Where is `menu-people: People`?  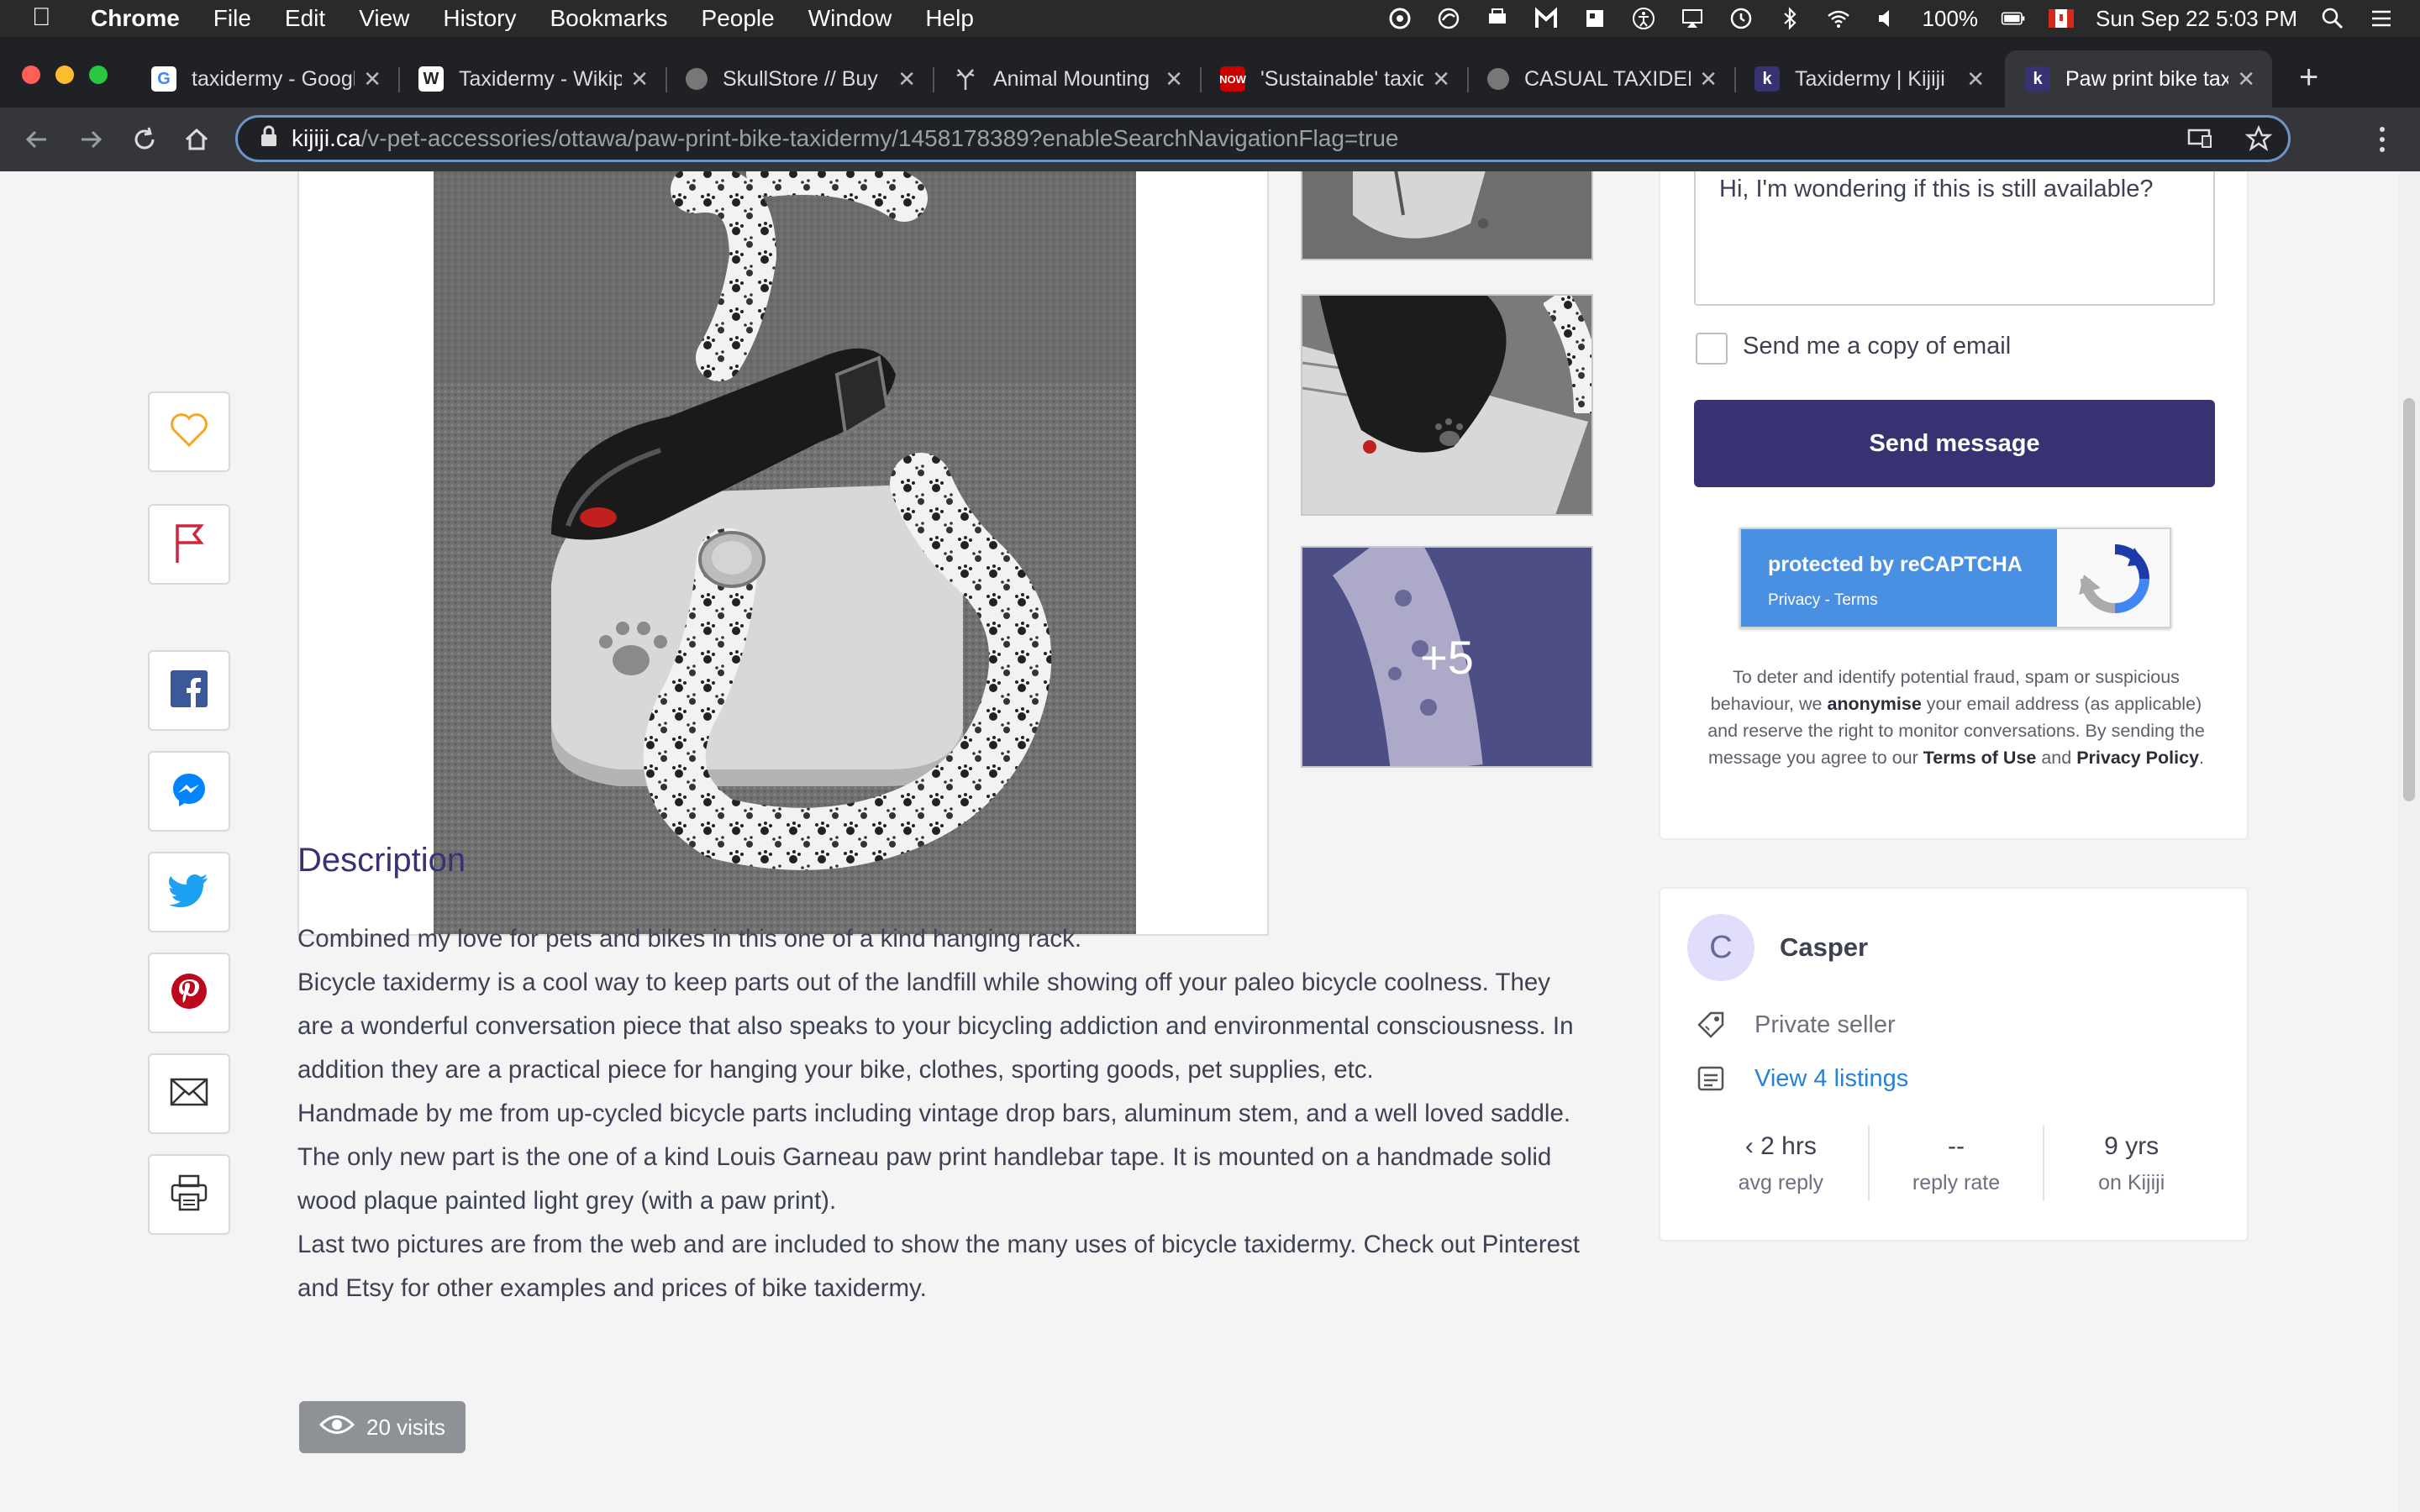
menu-people: People is located at coordinates (738, 18).